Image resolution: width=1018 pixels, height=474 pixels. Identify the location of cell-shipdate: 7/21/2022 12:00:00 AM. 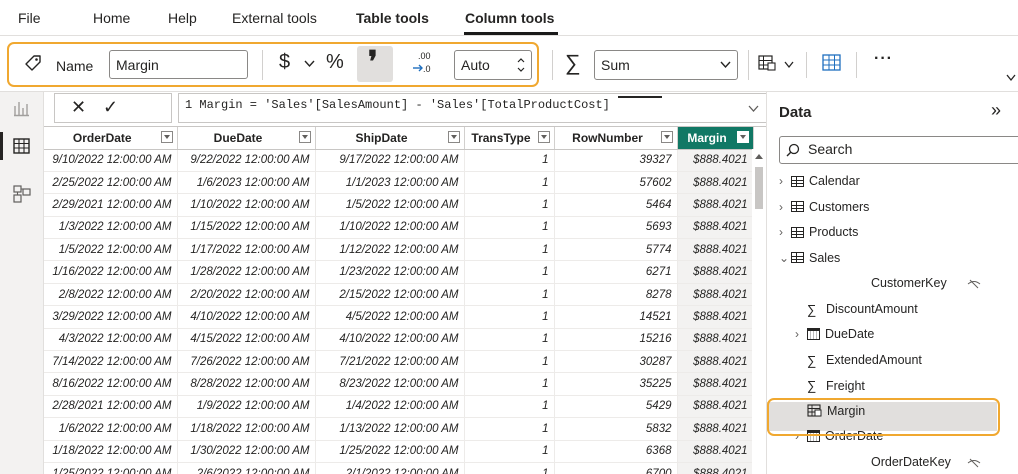
(390, 362).